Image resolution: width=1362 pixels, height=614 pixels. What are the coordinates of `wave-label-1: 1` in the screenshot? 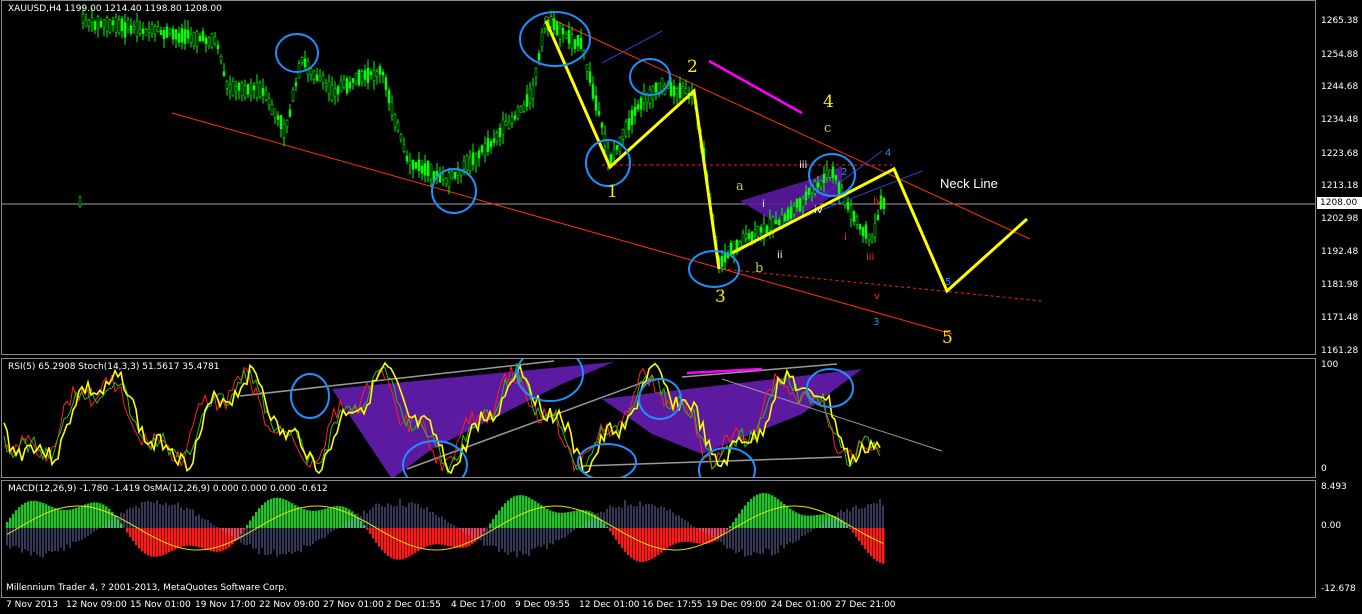 It's located at (612, 192).